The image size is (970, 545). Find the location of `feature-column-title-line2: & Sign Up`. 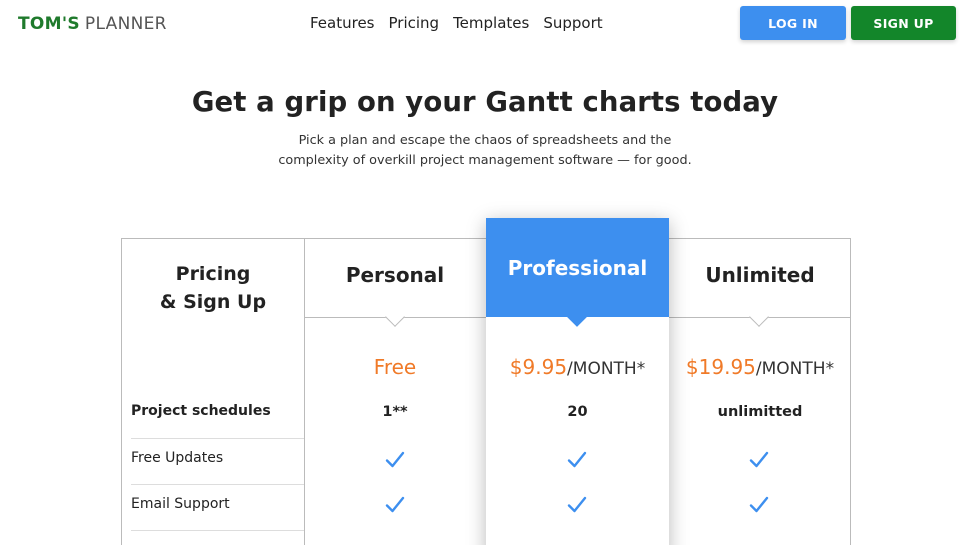

feature-column-title-line2: & Sign Up is located at coordinates (213, 302).